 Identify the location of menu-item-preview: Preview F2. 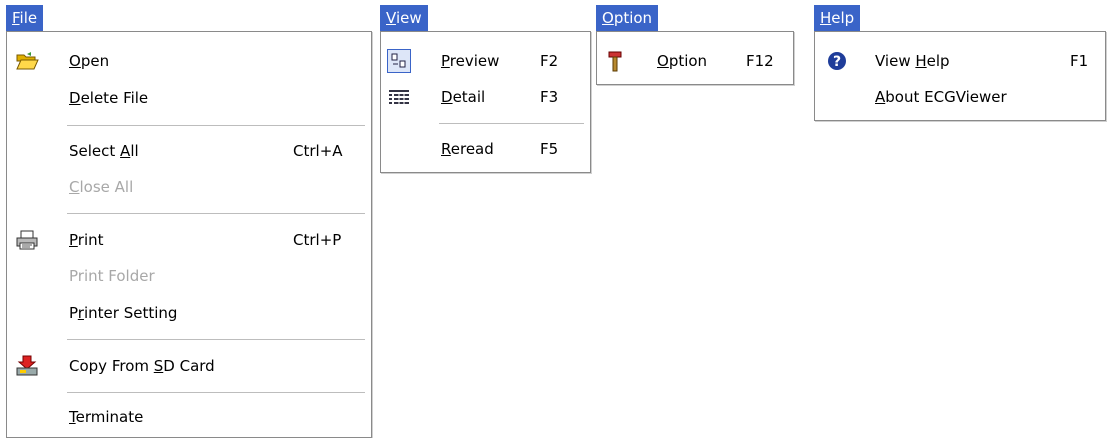
(485, 61).